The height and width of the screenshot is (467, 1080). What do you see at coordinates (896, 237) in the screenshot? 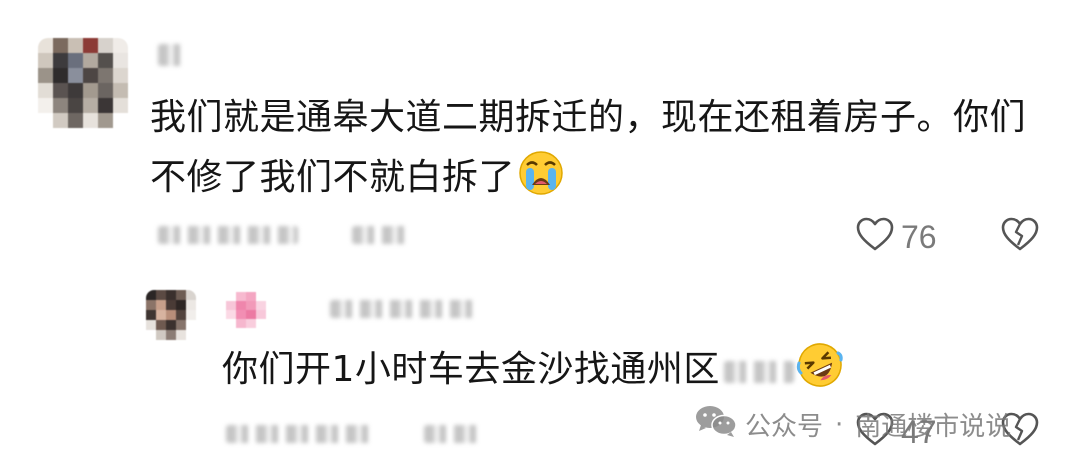
I see `comment-like-button: 76` at bounding box center [896, 237].